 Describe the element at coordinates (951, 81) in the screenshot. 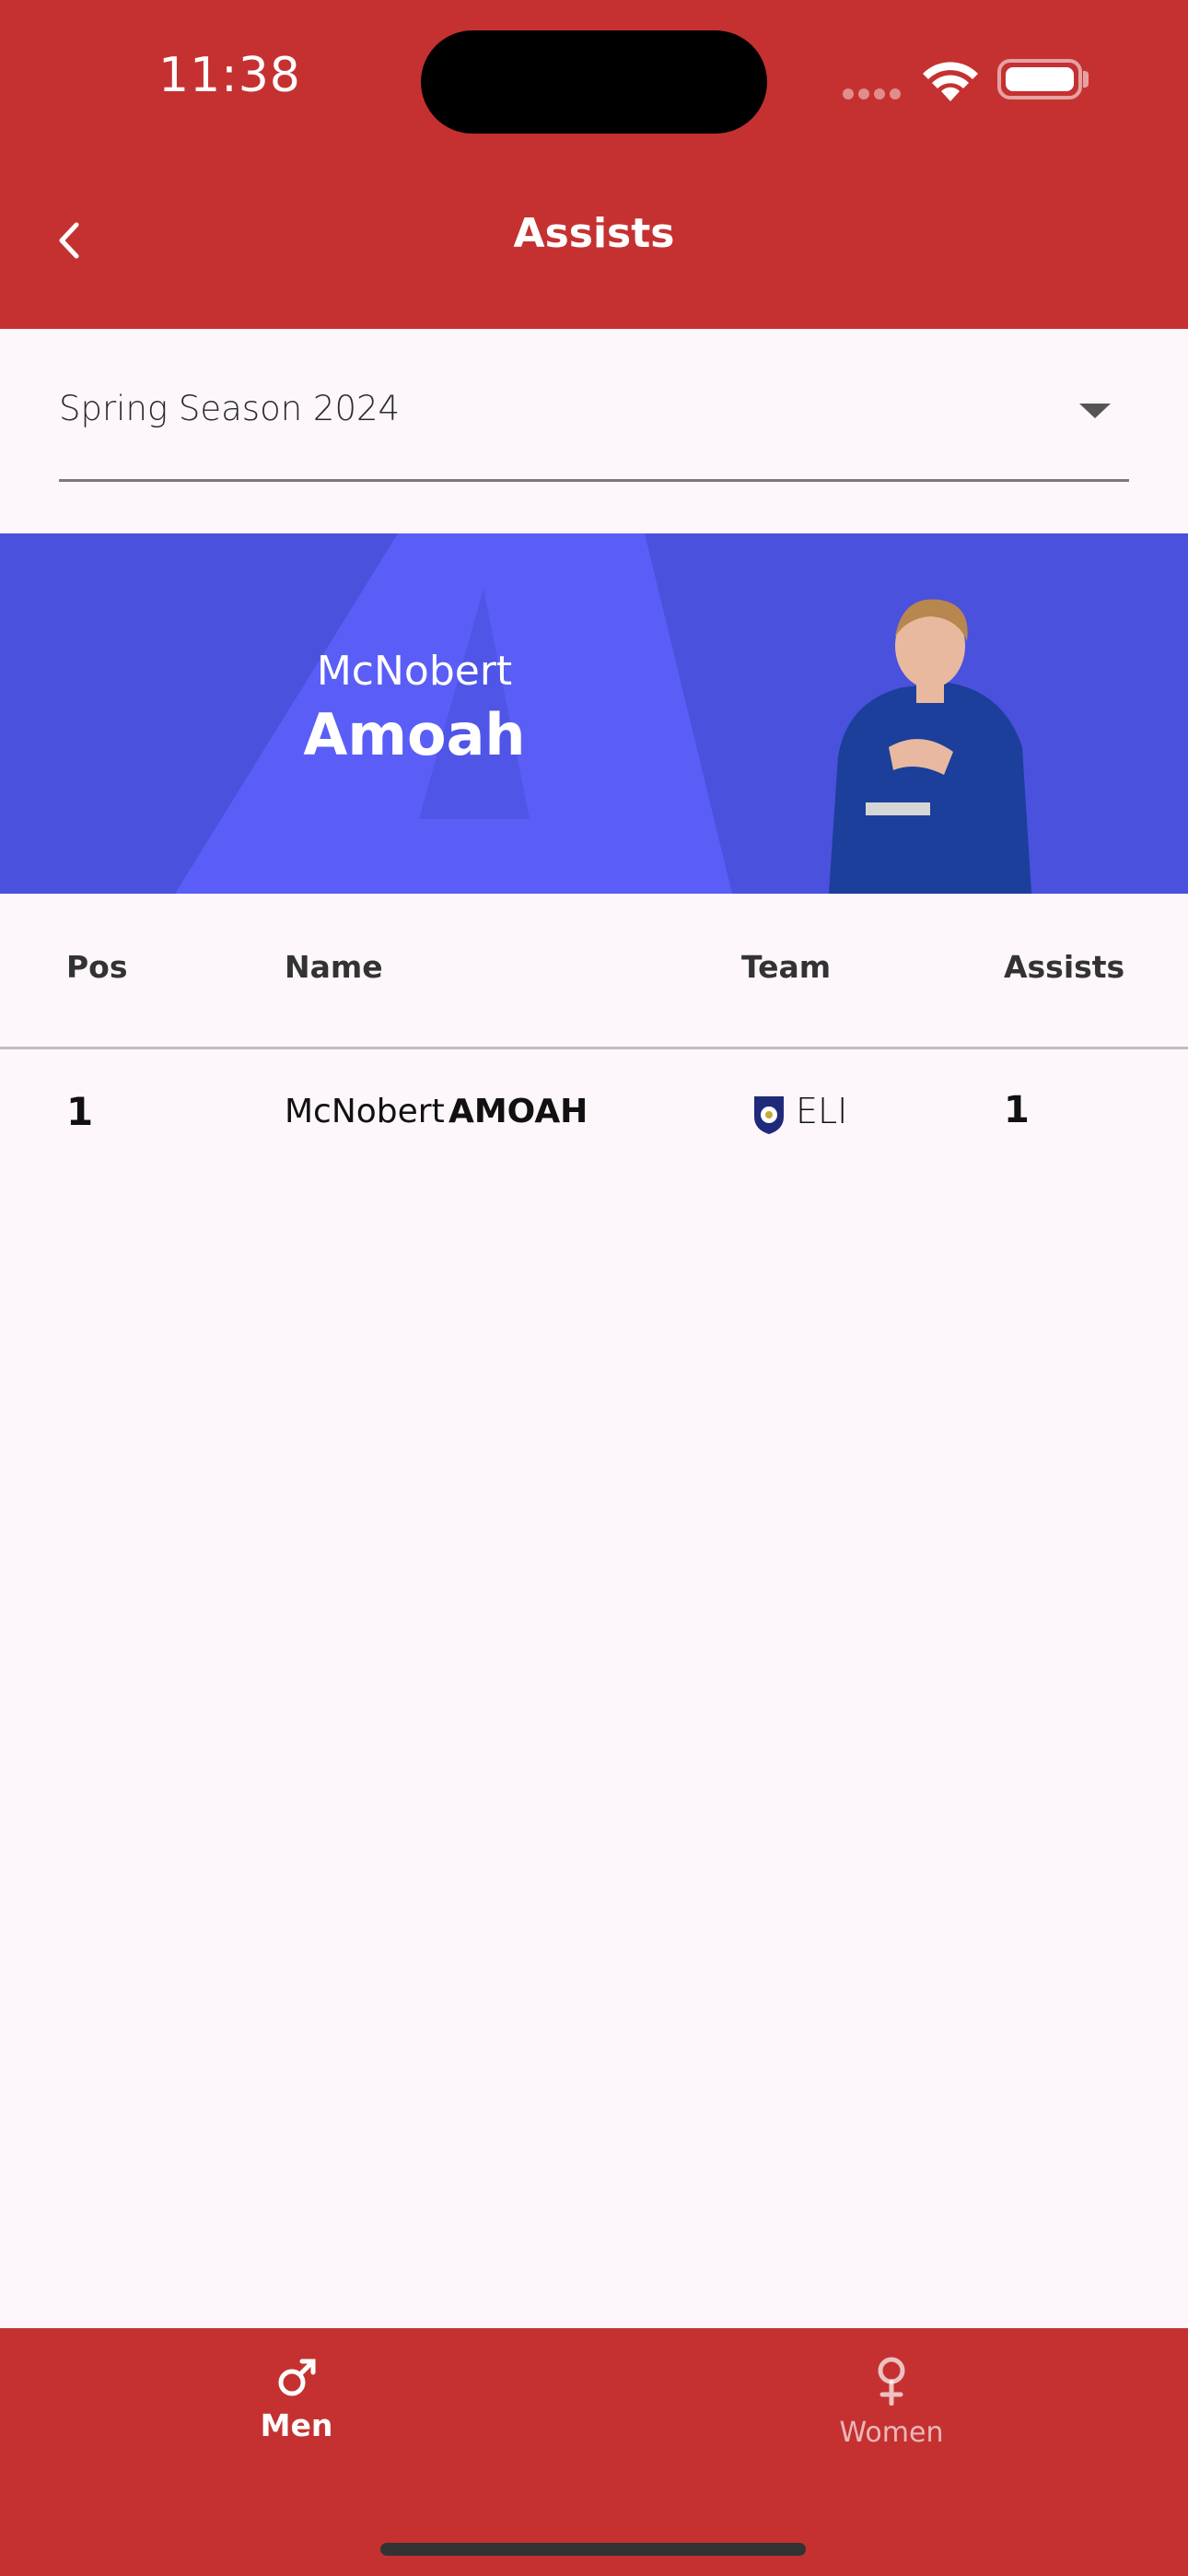

I see `wifi-icon` at that location.